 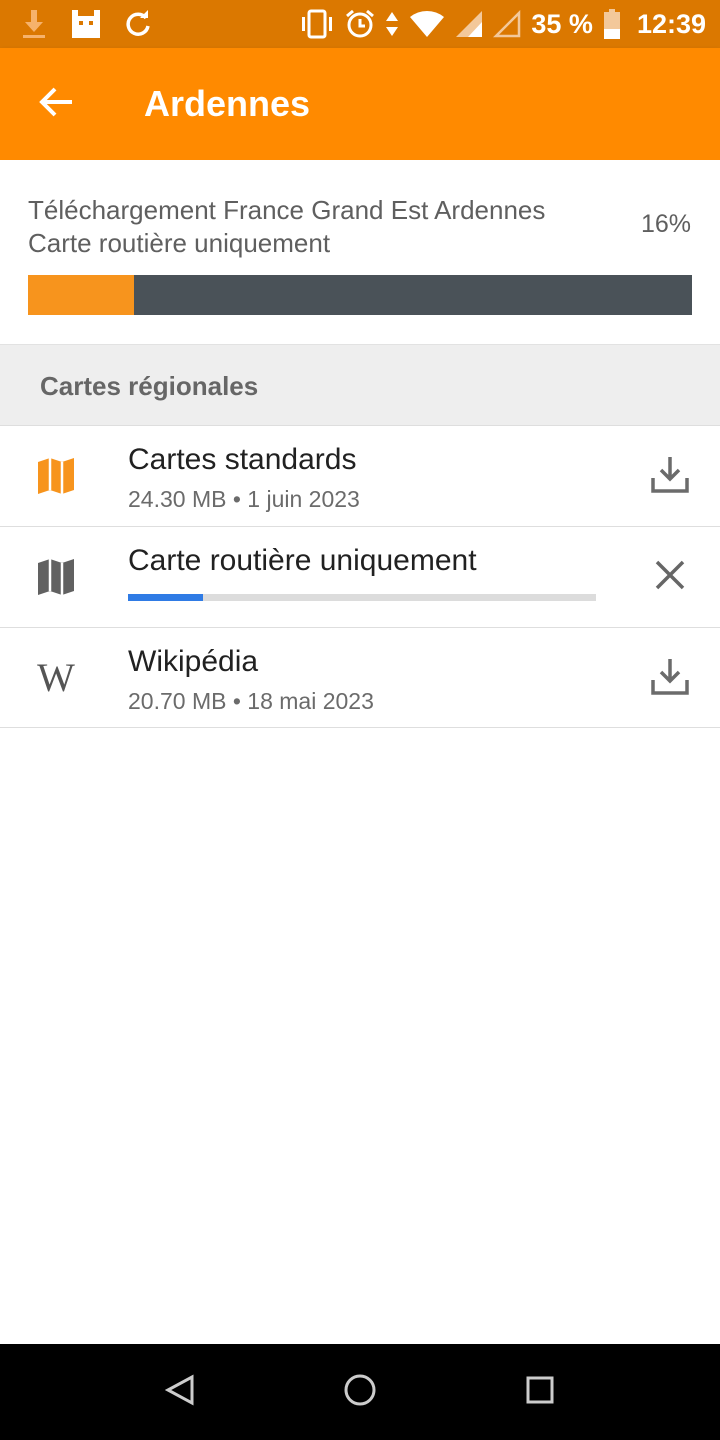 What do you see at coordinates (302, 560) in the screenshot?
I see `item-title: Carte routière uniquement` at bounding box center [302, 560].